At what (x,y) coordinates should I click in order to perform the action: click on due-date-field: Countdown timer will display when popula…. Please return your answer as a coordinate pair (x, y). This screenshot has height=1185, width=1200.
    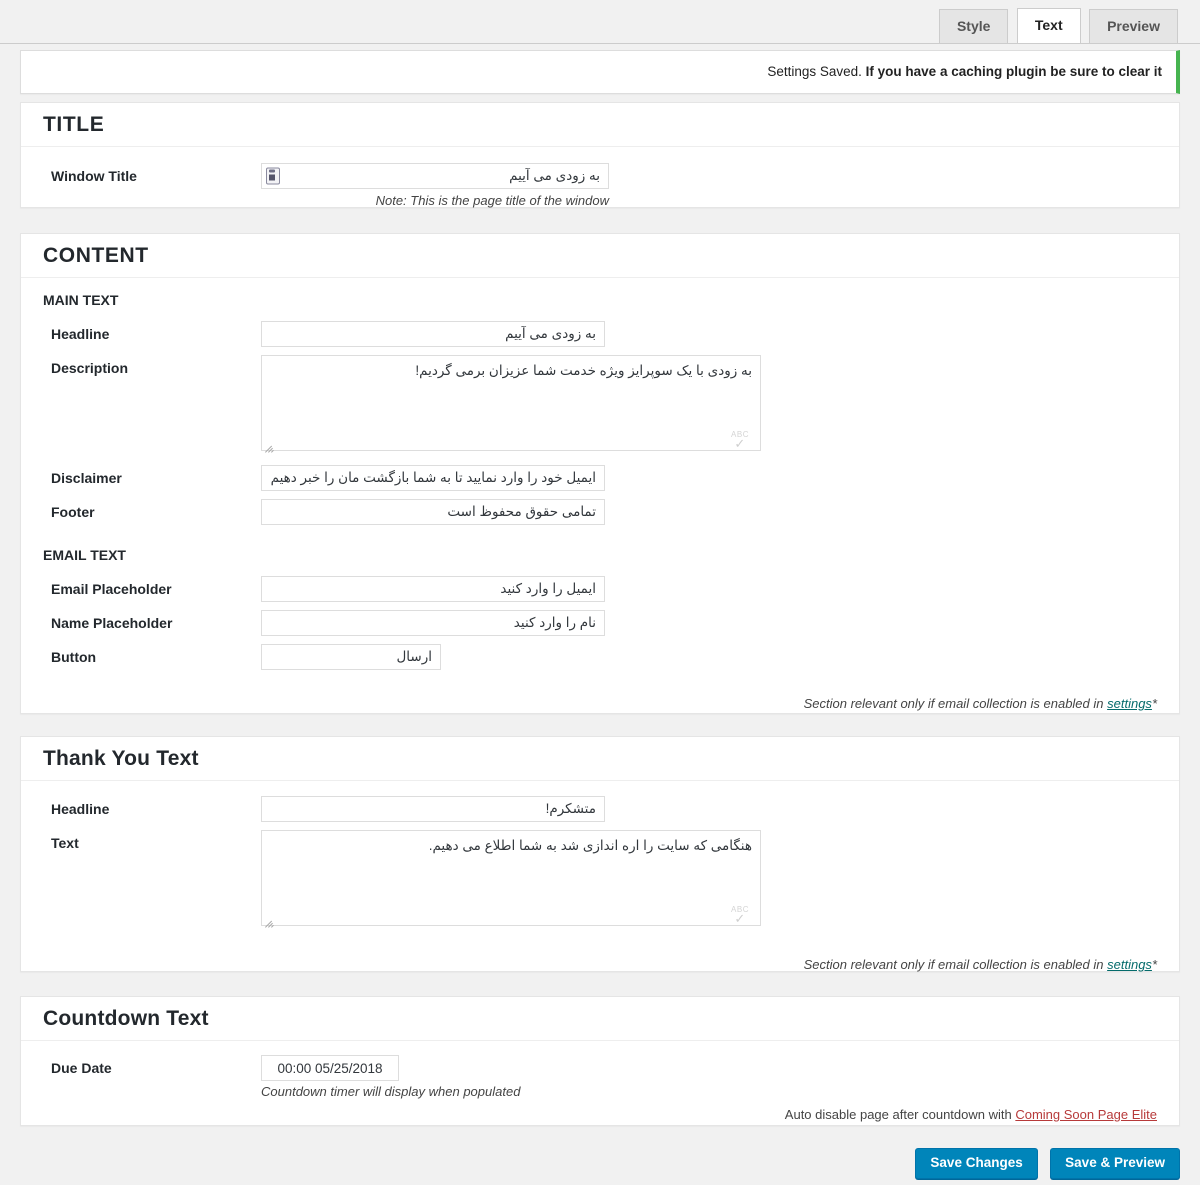
    Looking at the image, I should click on (390, 1077).